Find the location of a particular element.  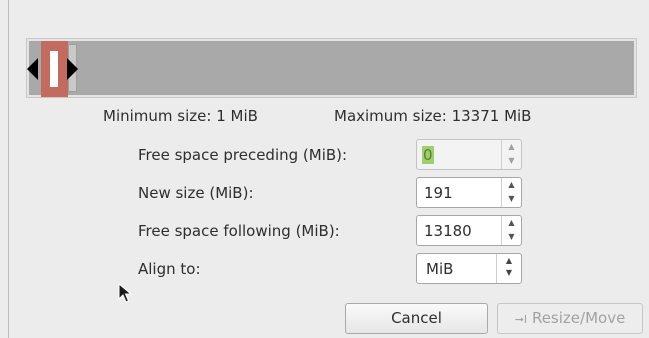

align-to-value: MiB is located at coordinates (440, 269).